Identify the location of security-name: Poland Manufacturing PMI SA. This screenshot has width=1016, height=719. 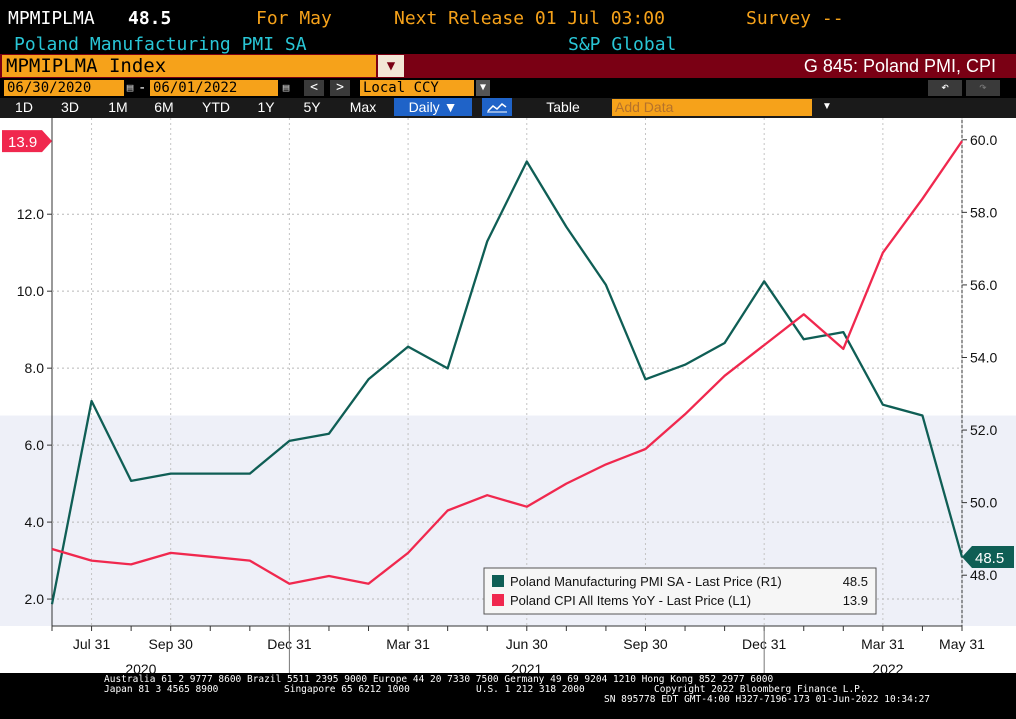
(160, 44).